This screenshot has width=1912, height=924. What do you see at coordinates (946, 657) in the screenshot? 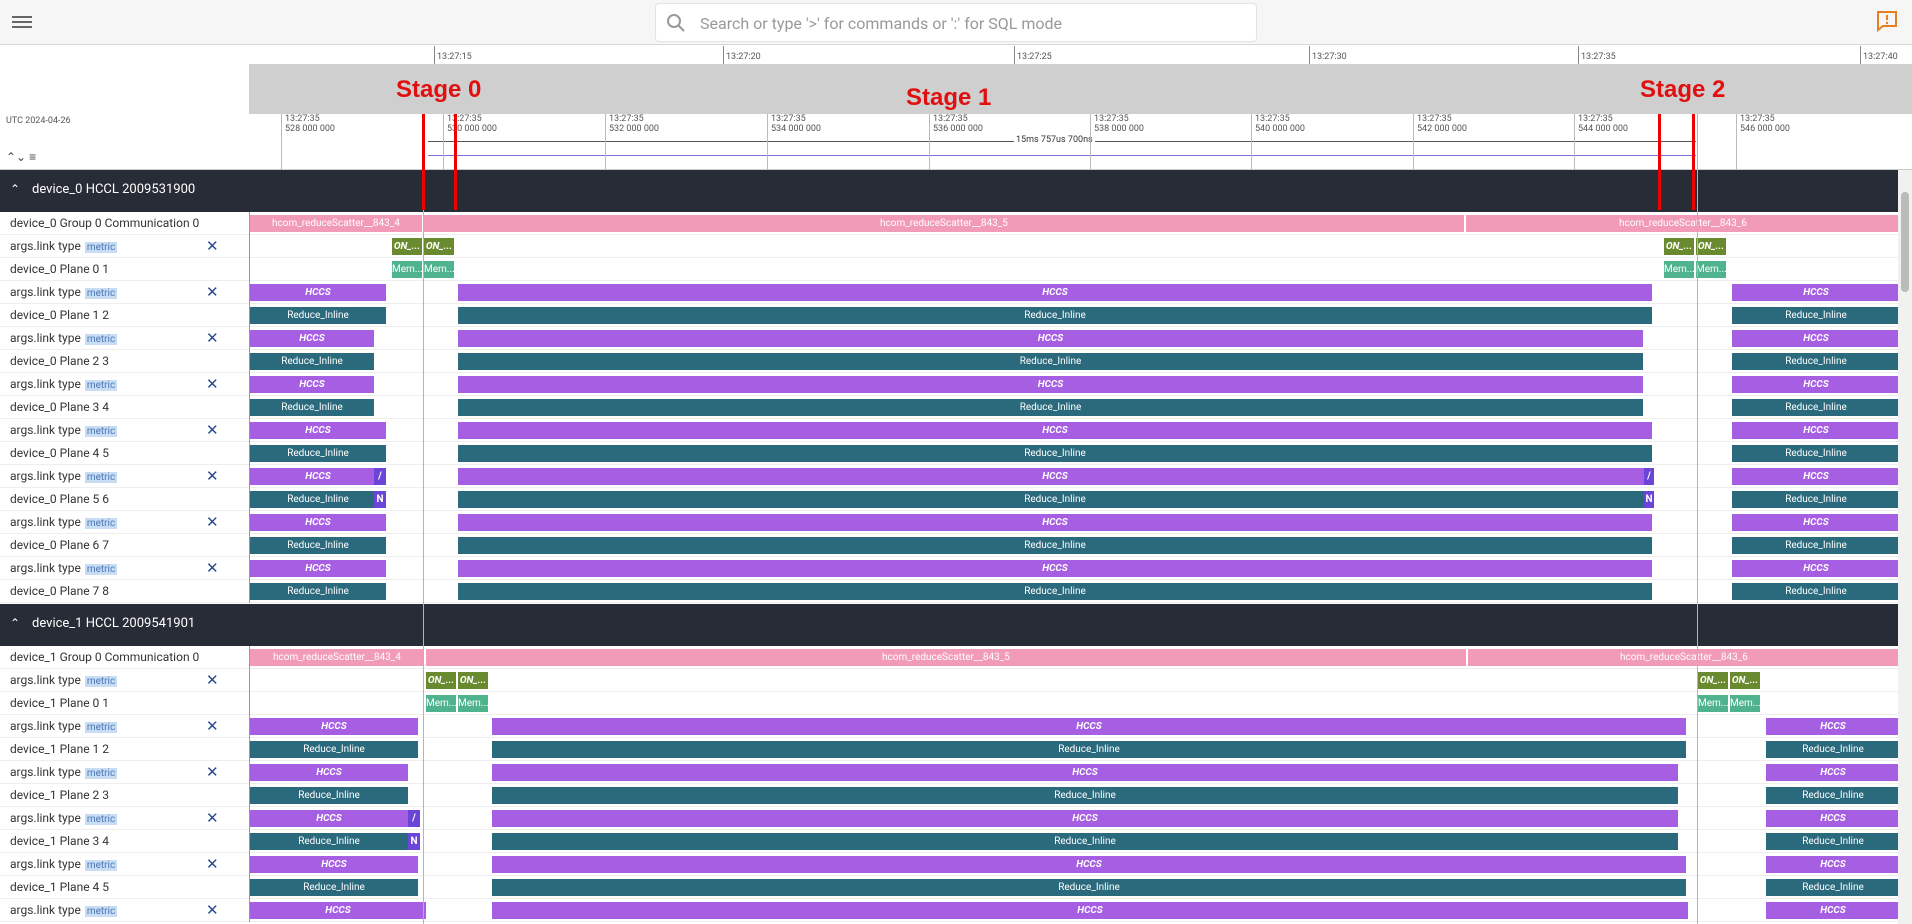
I see `slice: hcom_reduceScatter__843_5` at bounding box center [946, 657].